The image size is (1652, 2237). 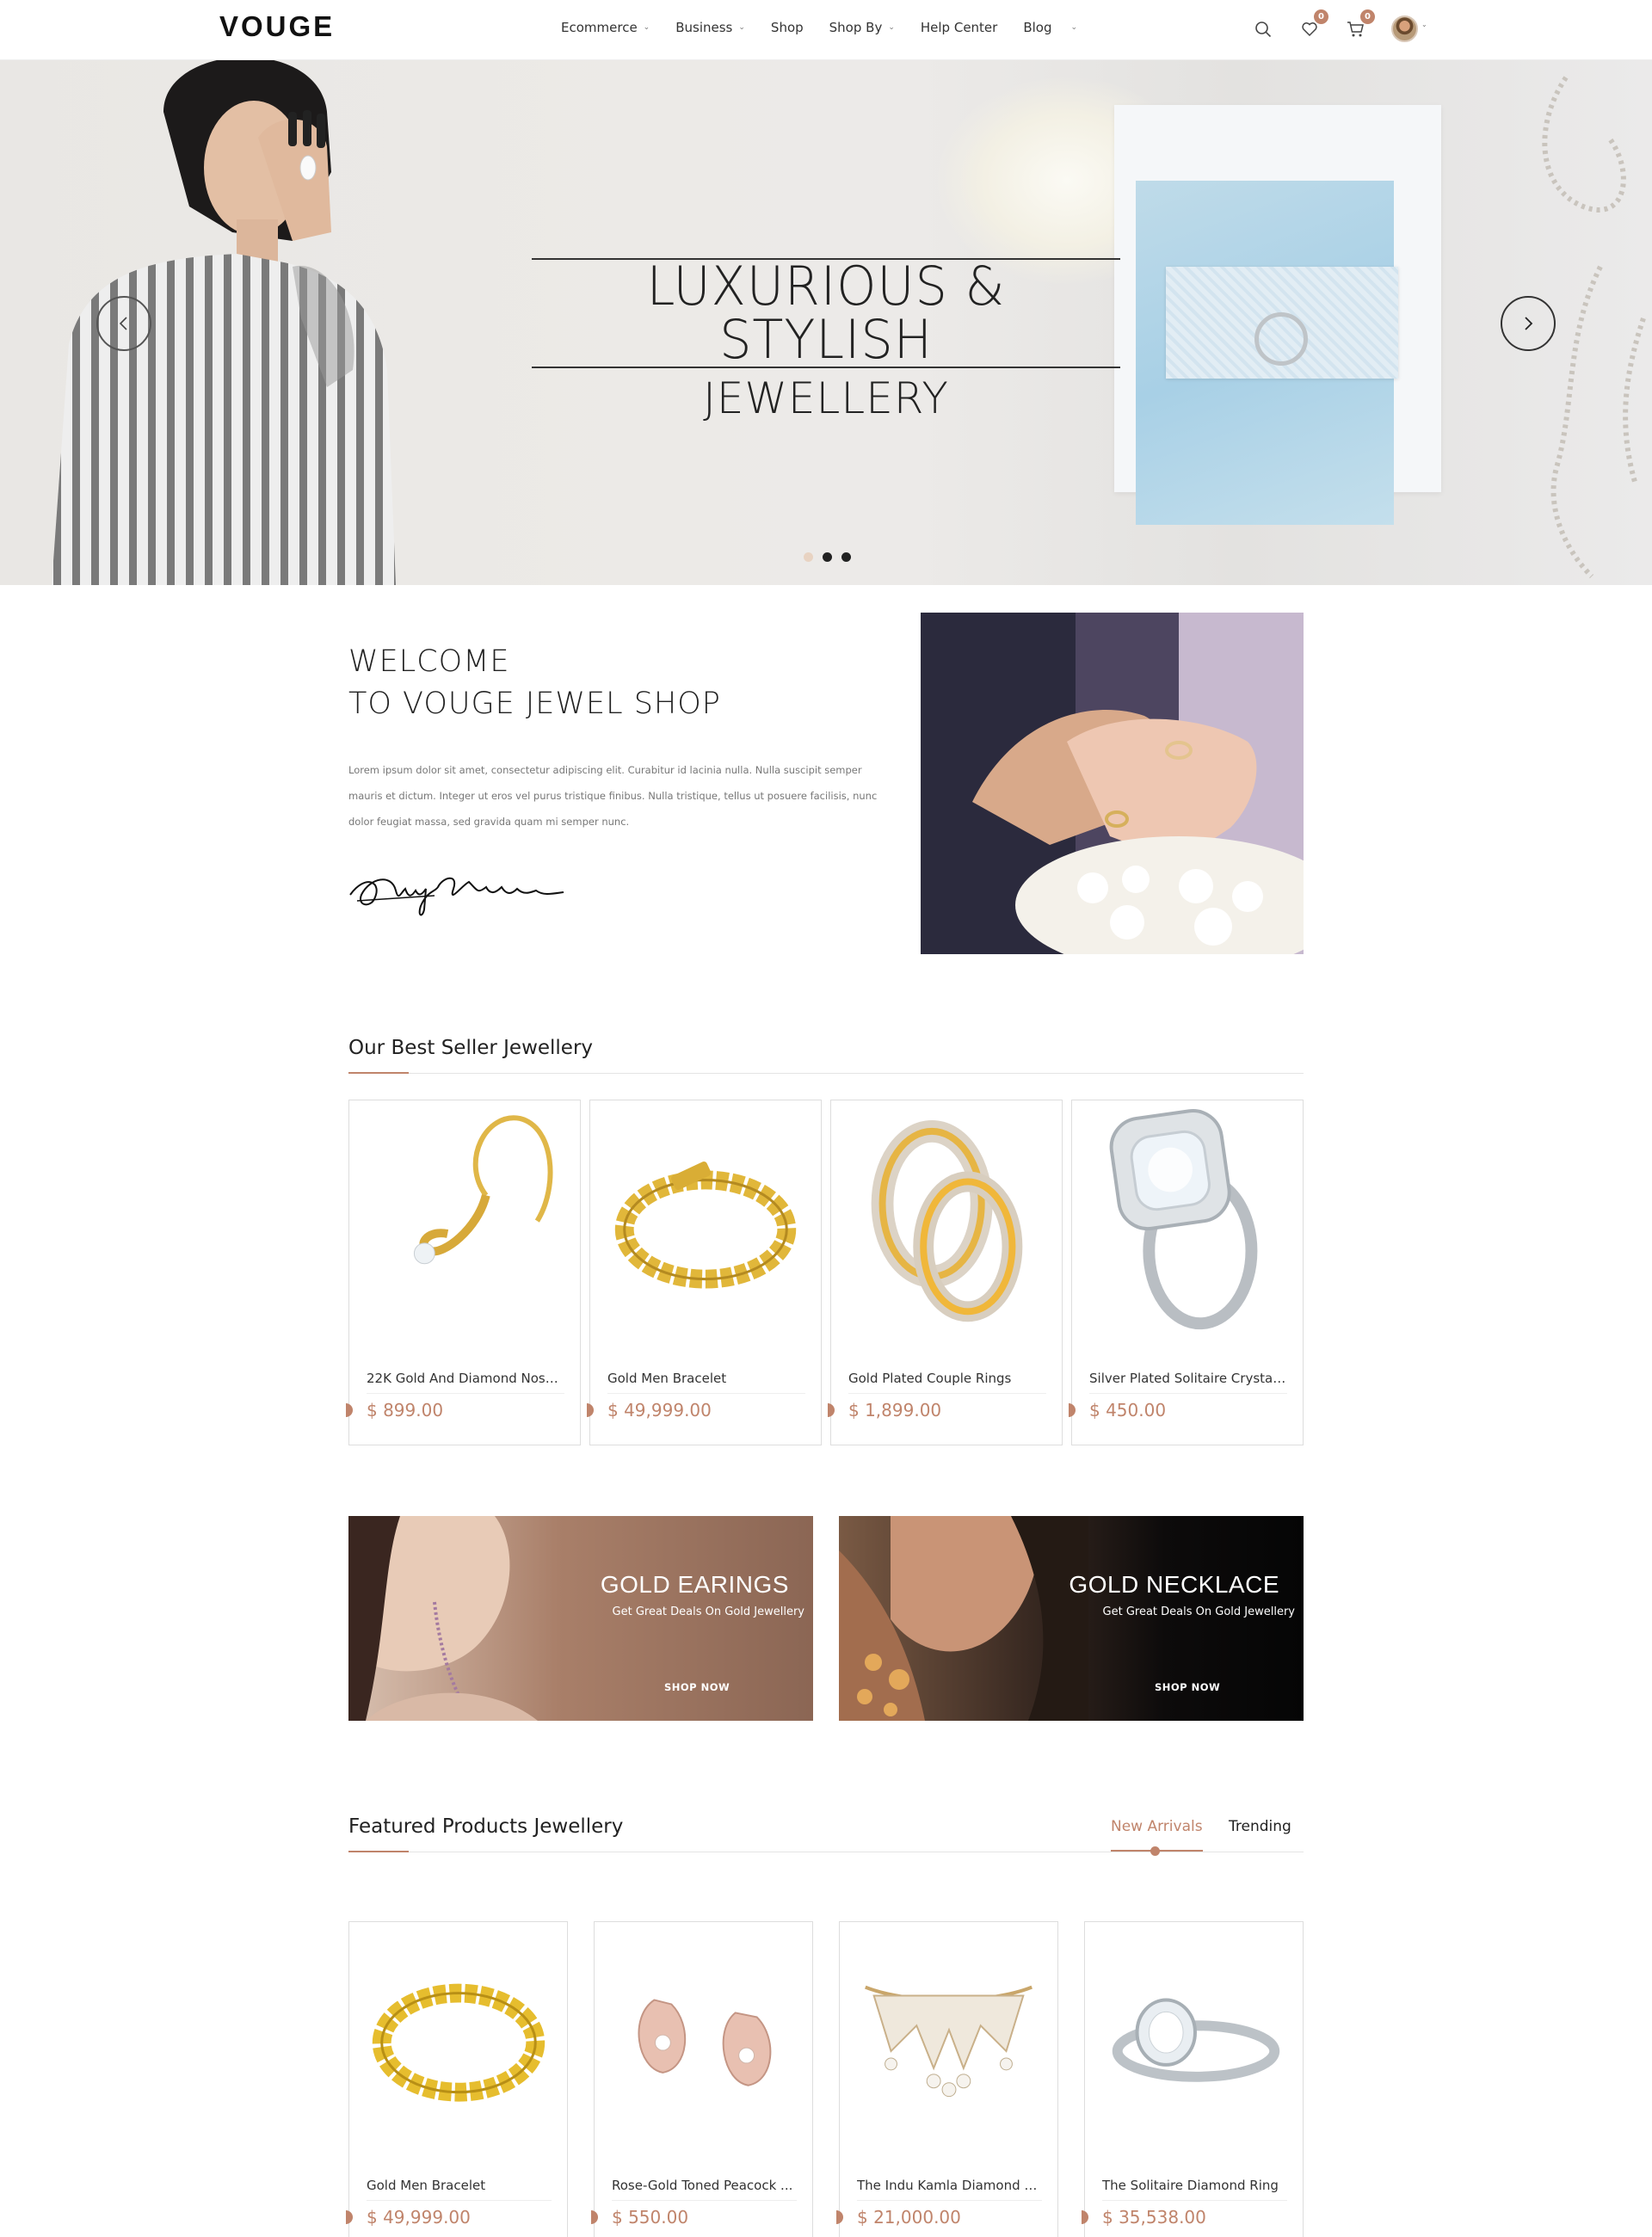 I want to click on product-image-gold-bracelet, so click(x=705, y=1226).